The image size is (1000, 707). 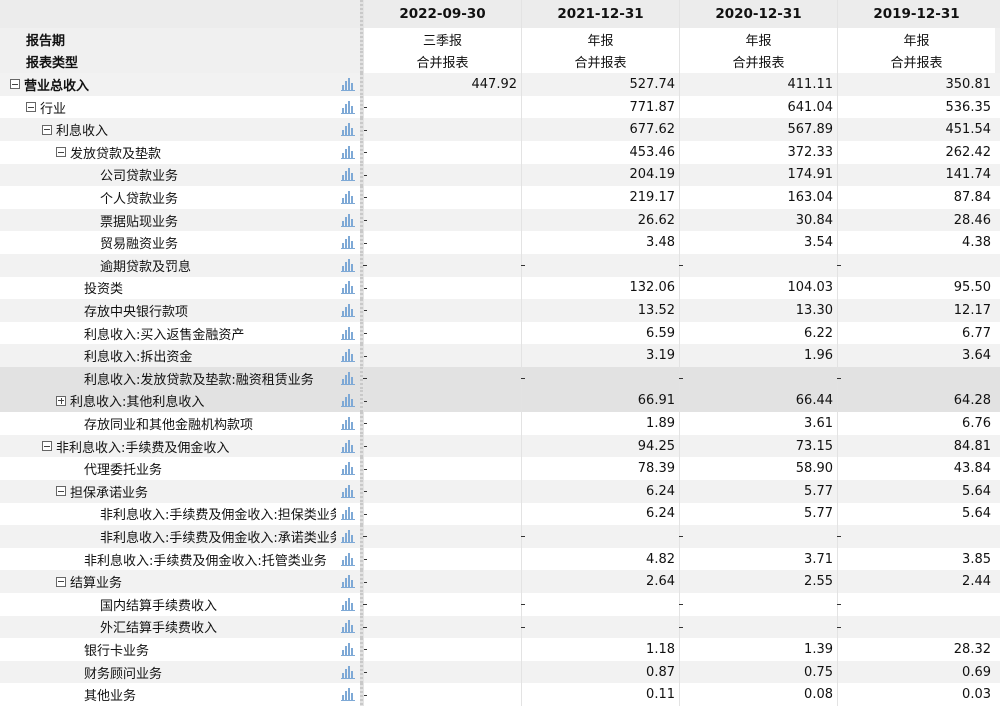 What do you see at coordinates (758, 197) in the screenshot?
I see `value-cell-2: 163.04` at bounding box center [758, 197].